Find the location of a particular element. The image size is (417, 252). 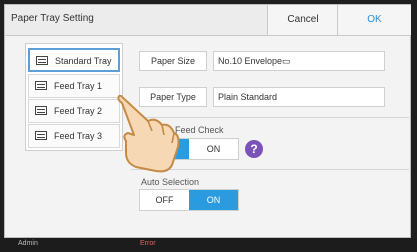

tray-item-feed-tray-3: Feed Tray 3 is located at coordinates (74, 136).